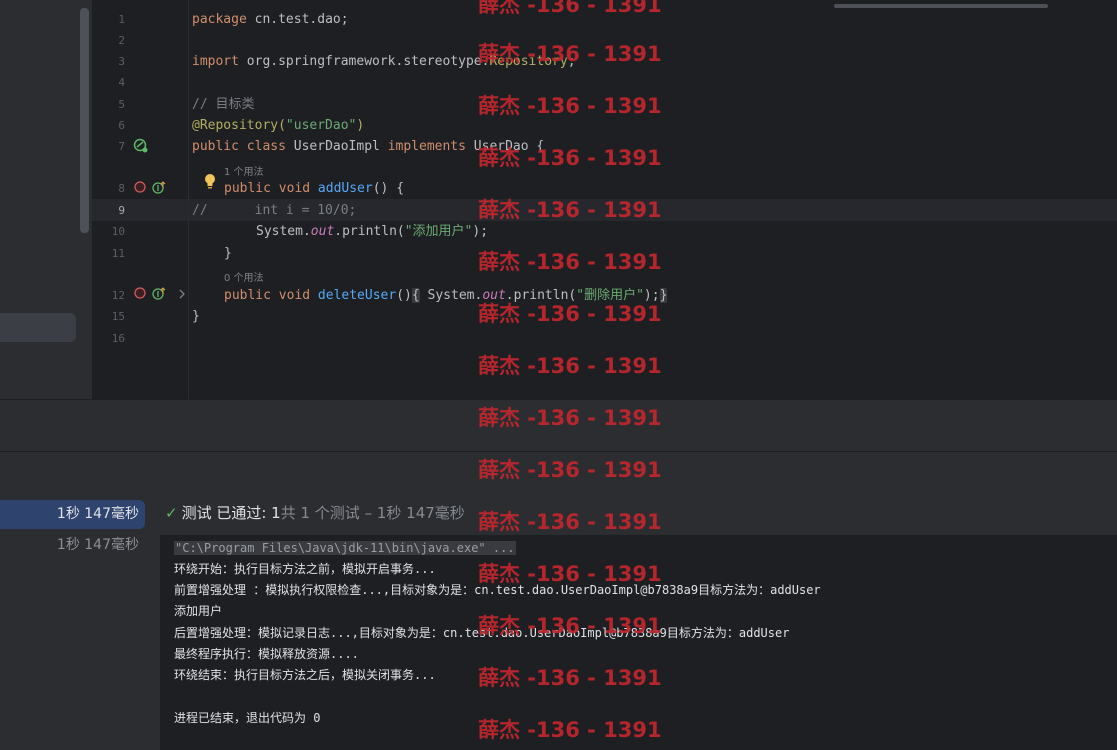 Image resolution: width=1117 pixels, height=750 pixels. I want to click on code-line-10: System.out.println("添加用户");, so click(372, 231).